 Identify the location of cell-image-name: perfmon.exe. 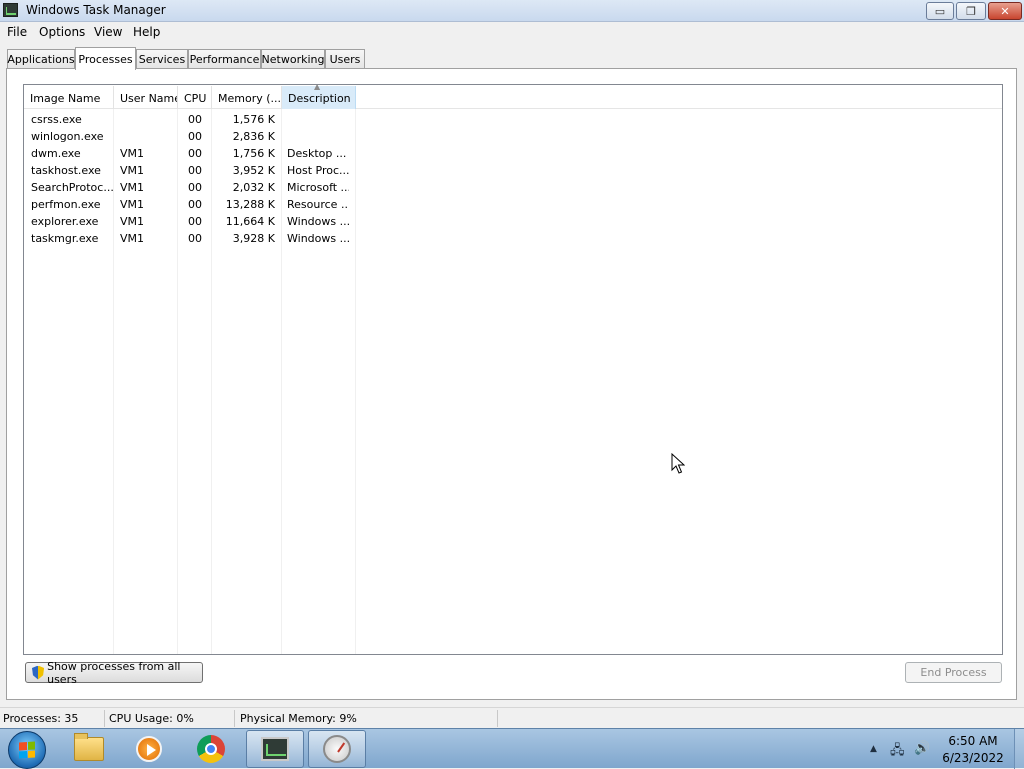
(66, 204).